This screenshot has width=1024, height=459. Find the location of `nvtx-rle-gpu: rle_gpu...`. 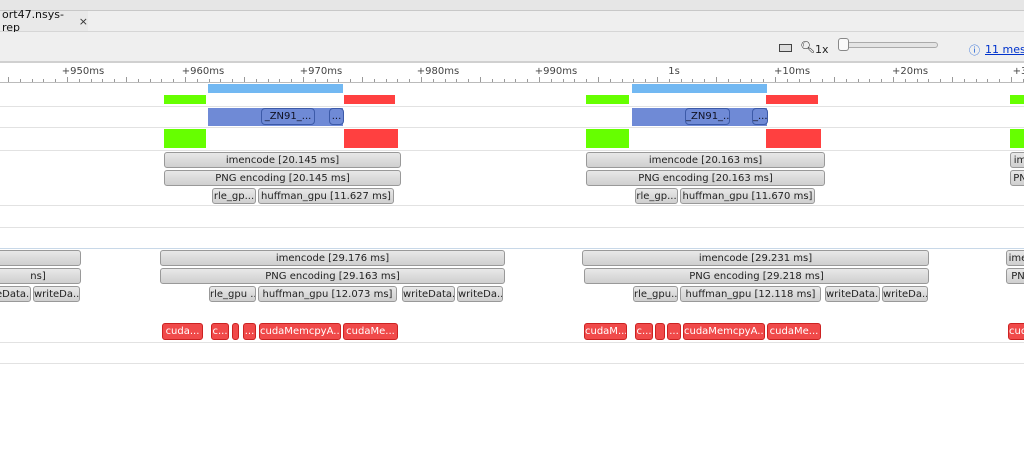

nvtx-rle-gpu: rle_gpu... is located at coordinates (655, 294).